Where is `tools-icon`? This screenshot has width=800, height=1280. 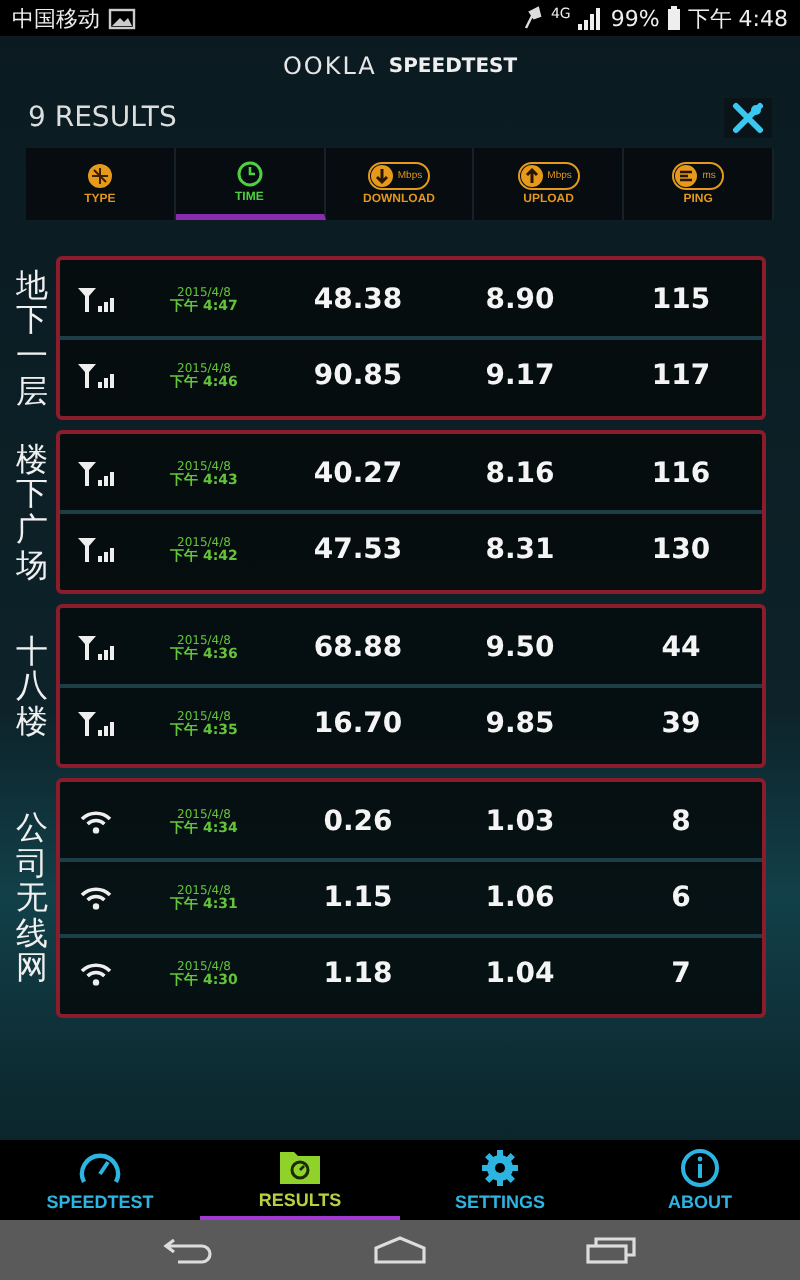 tools-icon is located at coordinates (748, 118).